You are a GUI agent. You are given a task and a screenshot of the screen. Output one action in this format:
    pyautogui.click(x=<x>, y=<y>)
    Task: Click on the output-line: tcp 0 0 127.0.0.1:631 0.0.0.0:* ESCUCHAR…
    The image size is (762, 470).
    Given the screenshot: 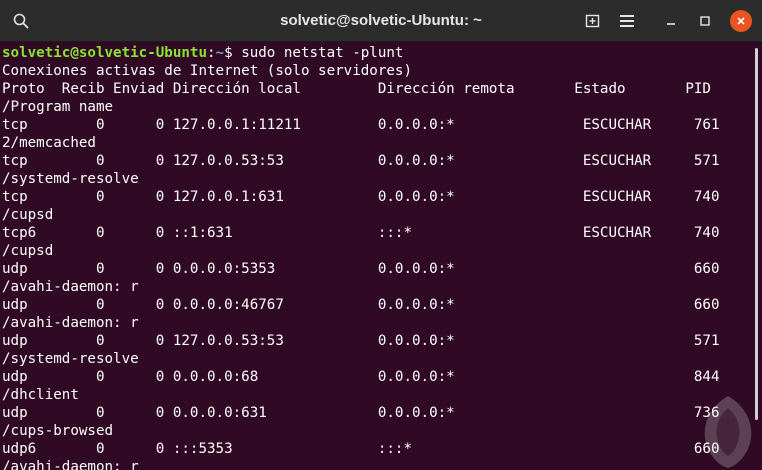 What is the action you would take?
    pyautogui.click(x=361, y=197)
    